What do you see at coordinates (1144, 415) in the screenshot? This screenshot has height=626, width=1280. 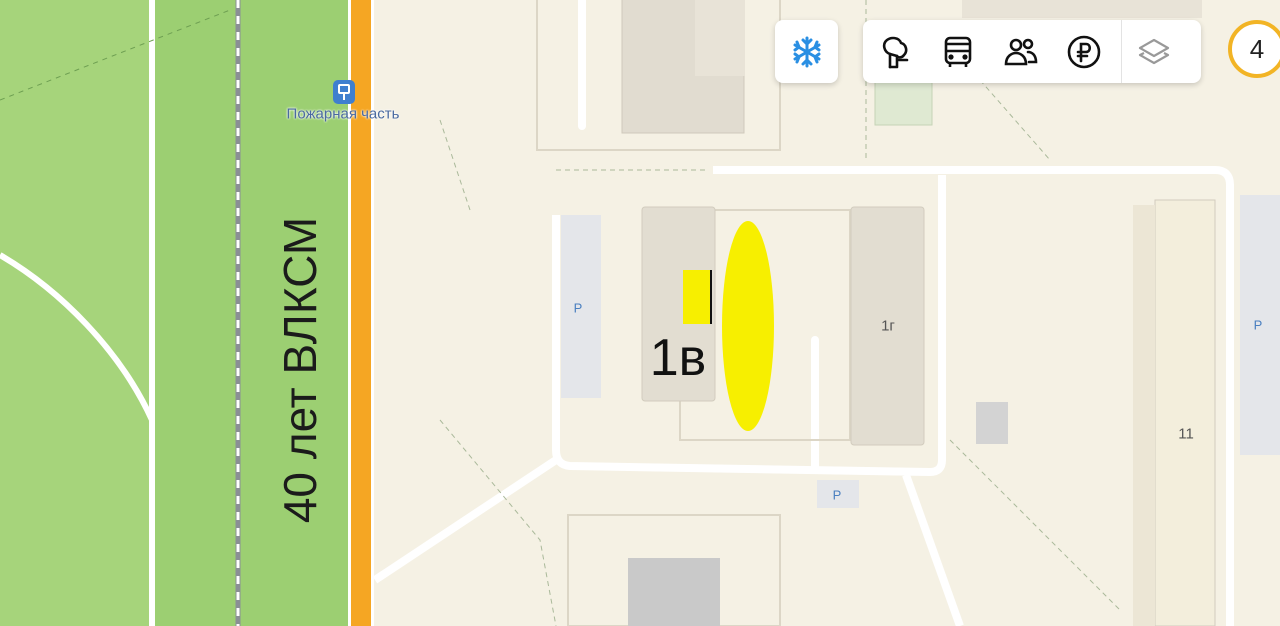 I see `building-11-shadow` at bounding box center [1144, 415].